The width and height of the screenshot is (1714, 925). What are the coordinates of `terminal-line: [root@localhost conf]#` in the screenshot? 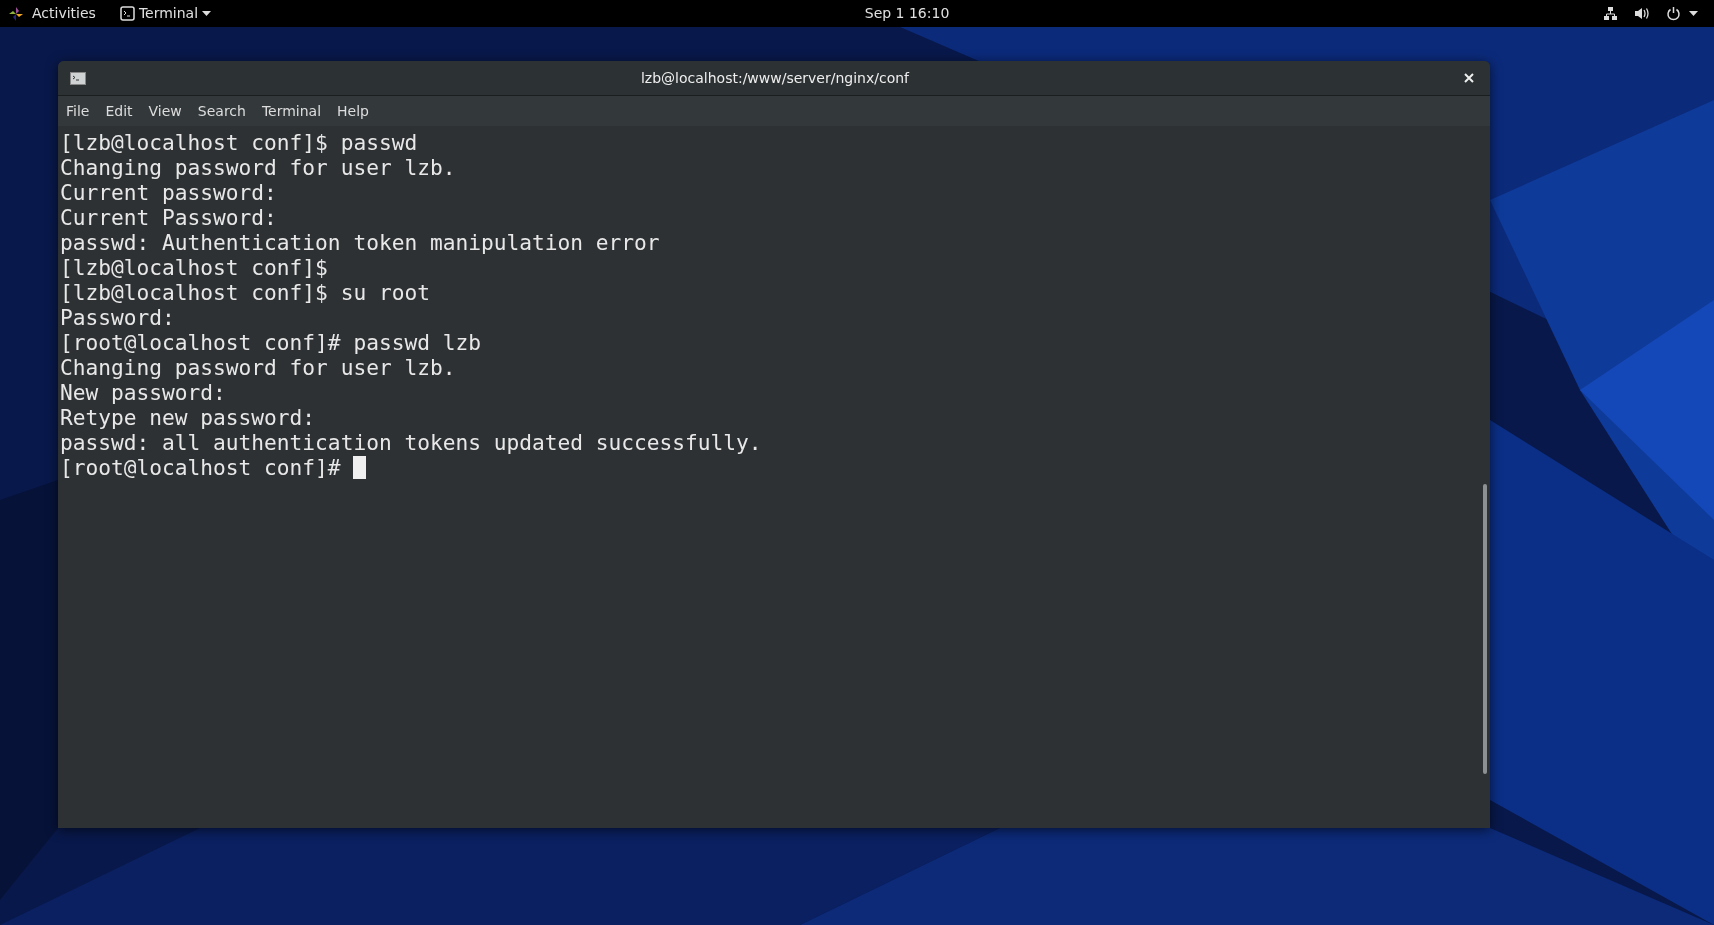 It's located at (201, 467).